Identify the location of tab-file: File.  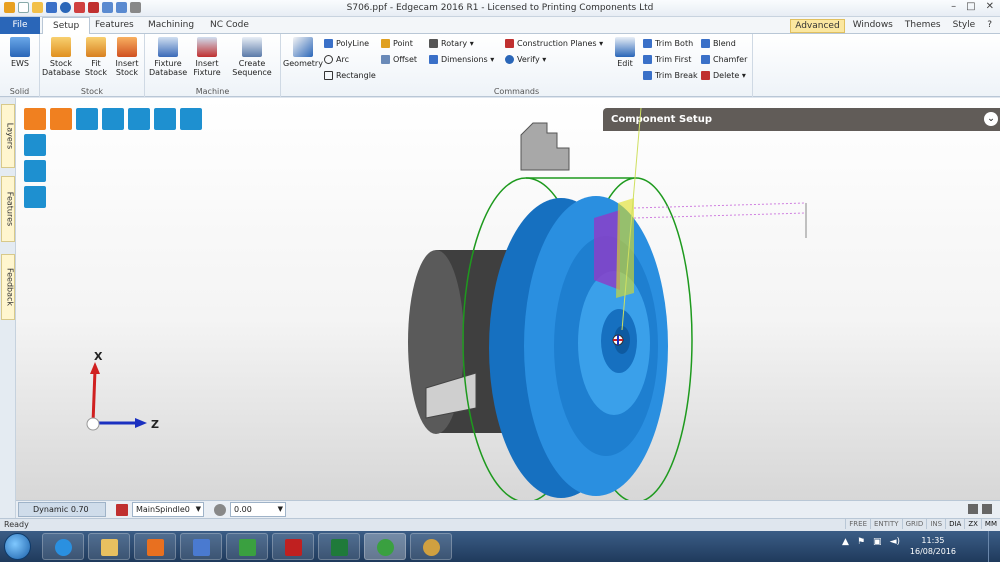
(20, 25).